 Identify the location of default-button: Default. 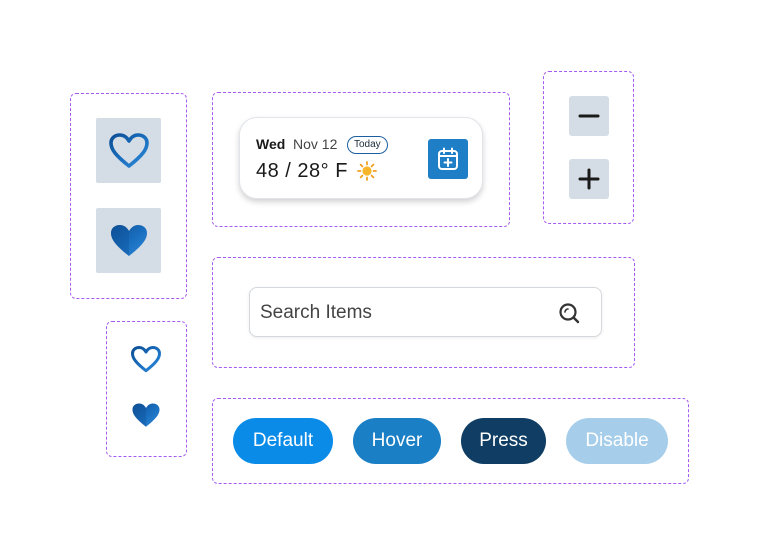
(283, 441).